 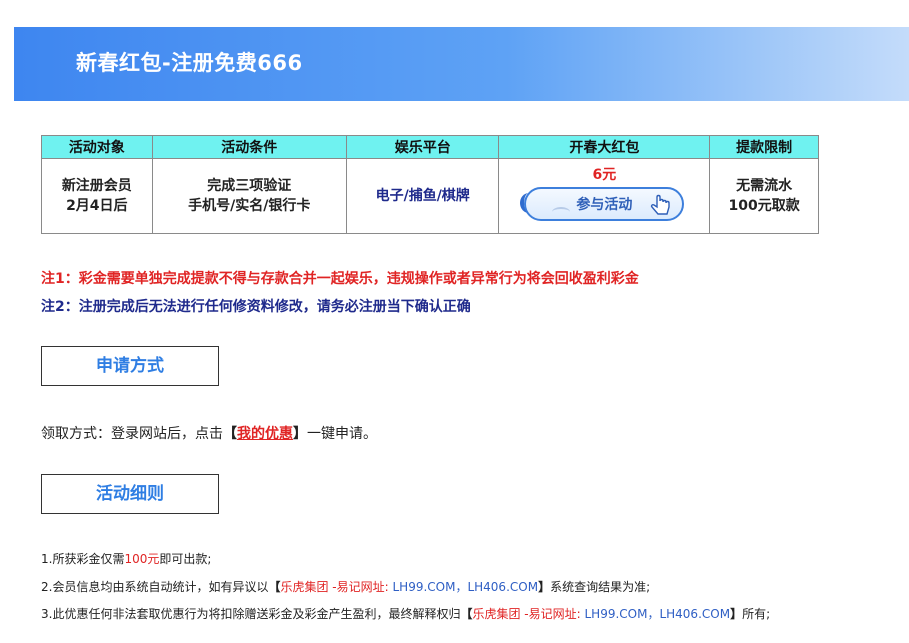 I want to click on condition-line-1: 完成三项验证, so click(x=249, y=186).